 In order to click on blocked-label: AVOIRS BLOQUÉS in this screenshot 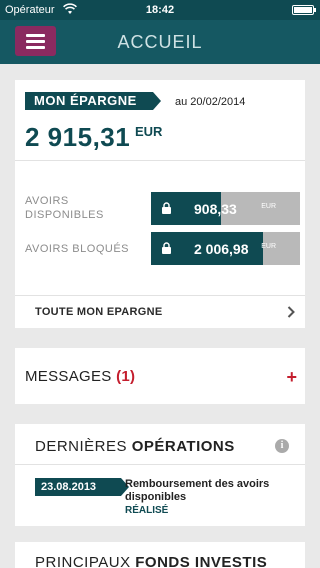, I will do `click(77, 249)`.